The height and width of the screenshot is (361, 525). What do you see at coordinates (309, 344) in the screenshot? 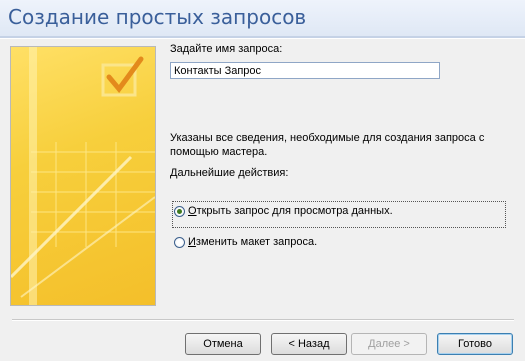
I see `back-button: < Назад` at bounding box center [309, 344].